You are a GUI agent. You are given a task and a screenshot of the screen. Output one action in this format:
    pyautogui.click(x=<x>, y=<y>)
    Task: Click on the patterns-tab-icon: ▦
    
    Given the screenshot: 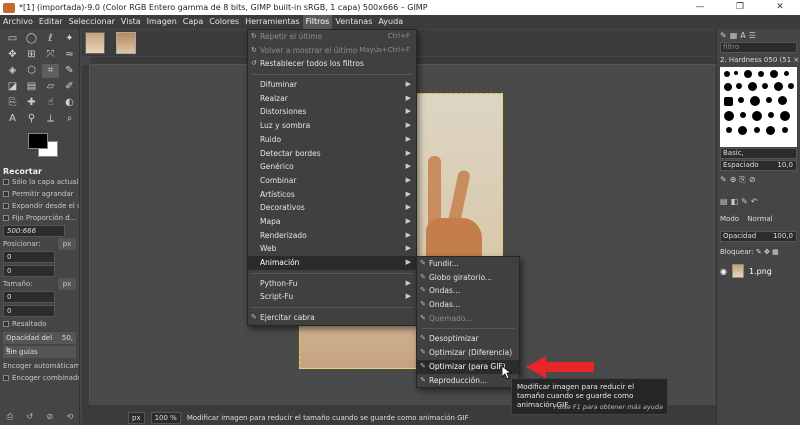 What is the action you would take?
    pyautogui.click(x=734, y=35)
    